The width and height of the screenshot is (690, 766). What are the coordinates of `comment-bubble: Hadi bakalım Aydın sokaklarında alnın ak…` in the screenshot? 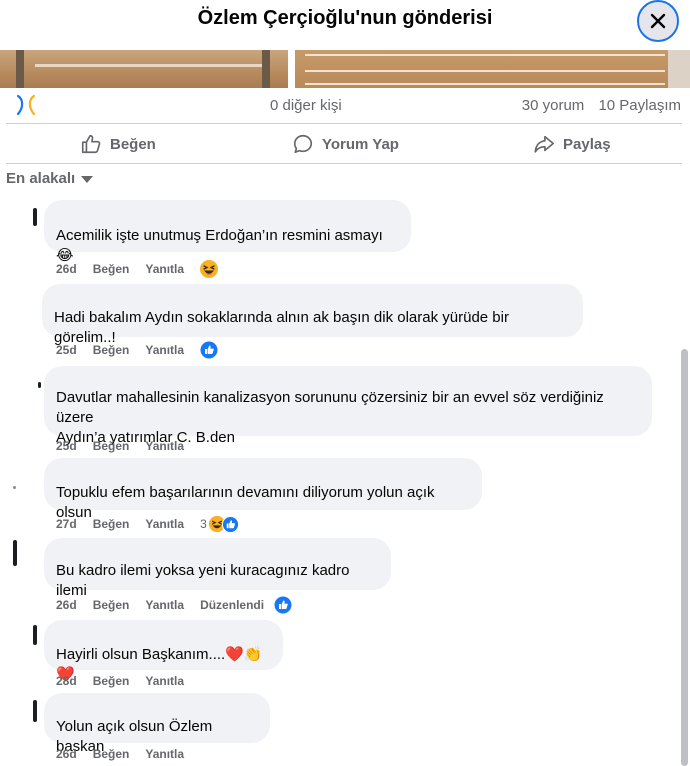 It's located at (312, 315).